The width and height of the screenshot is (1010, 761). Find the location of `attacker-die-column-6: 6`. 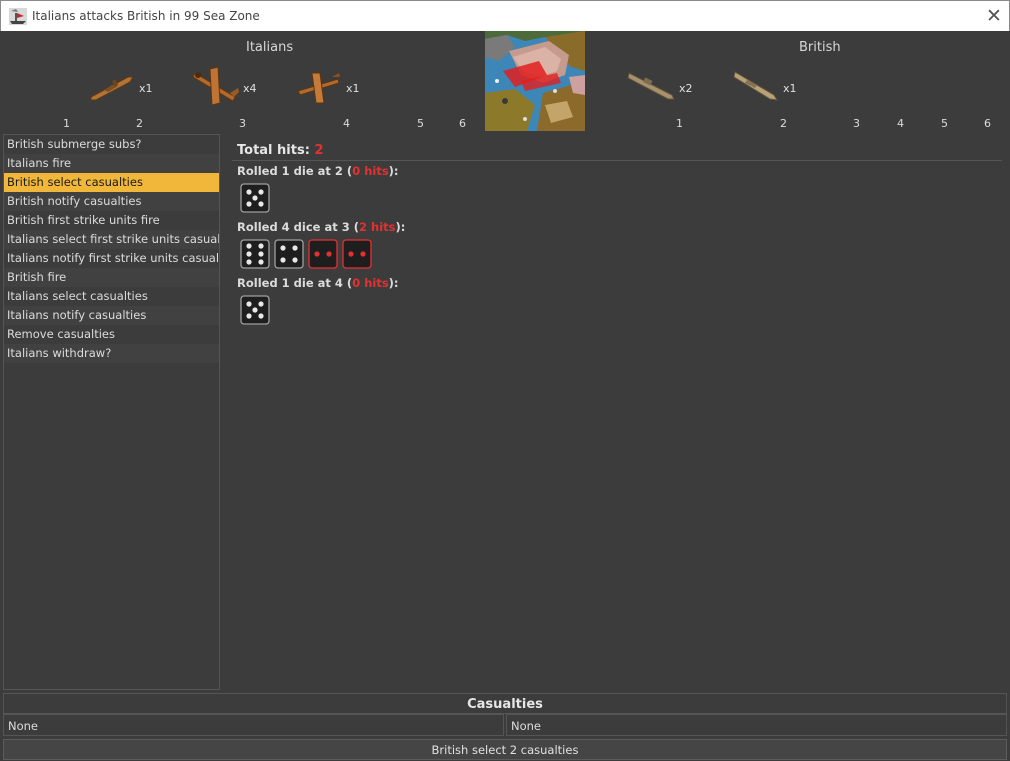

attacker-die-column-6: 6 is located at coordinates (462, 123).